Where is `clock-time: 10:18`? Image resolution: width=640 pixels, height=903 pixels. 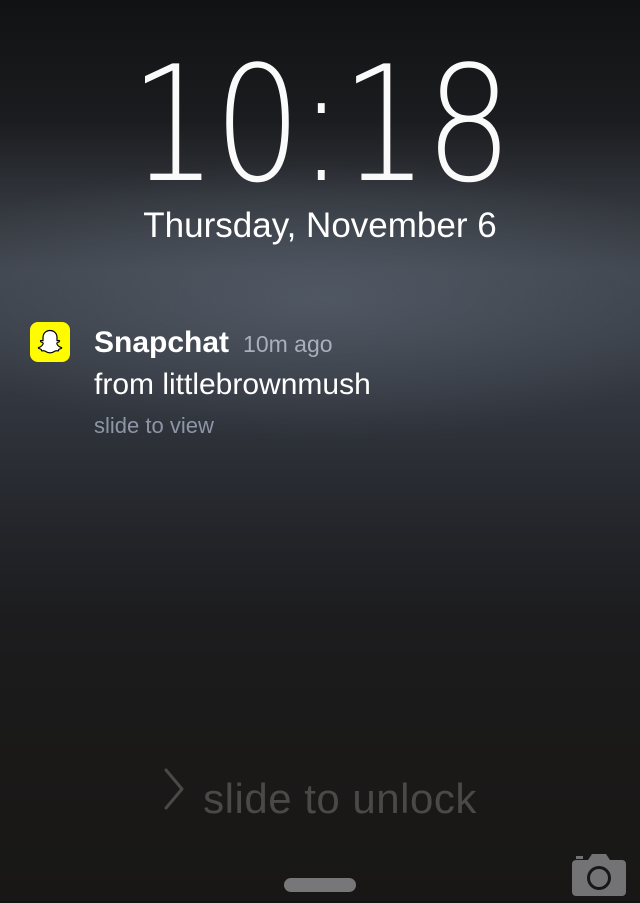
clock-time: 10:18 is located at coordinates (321, 124).